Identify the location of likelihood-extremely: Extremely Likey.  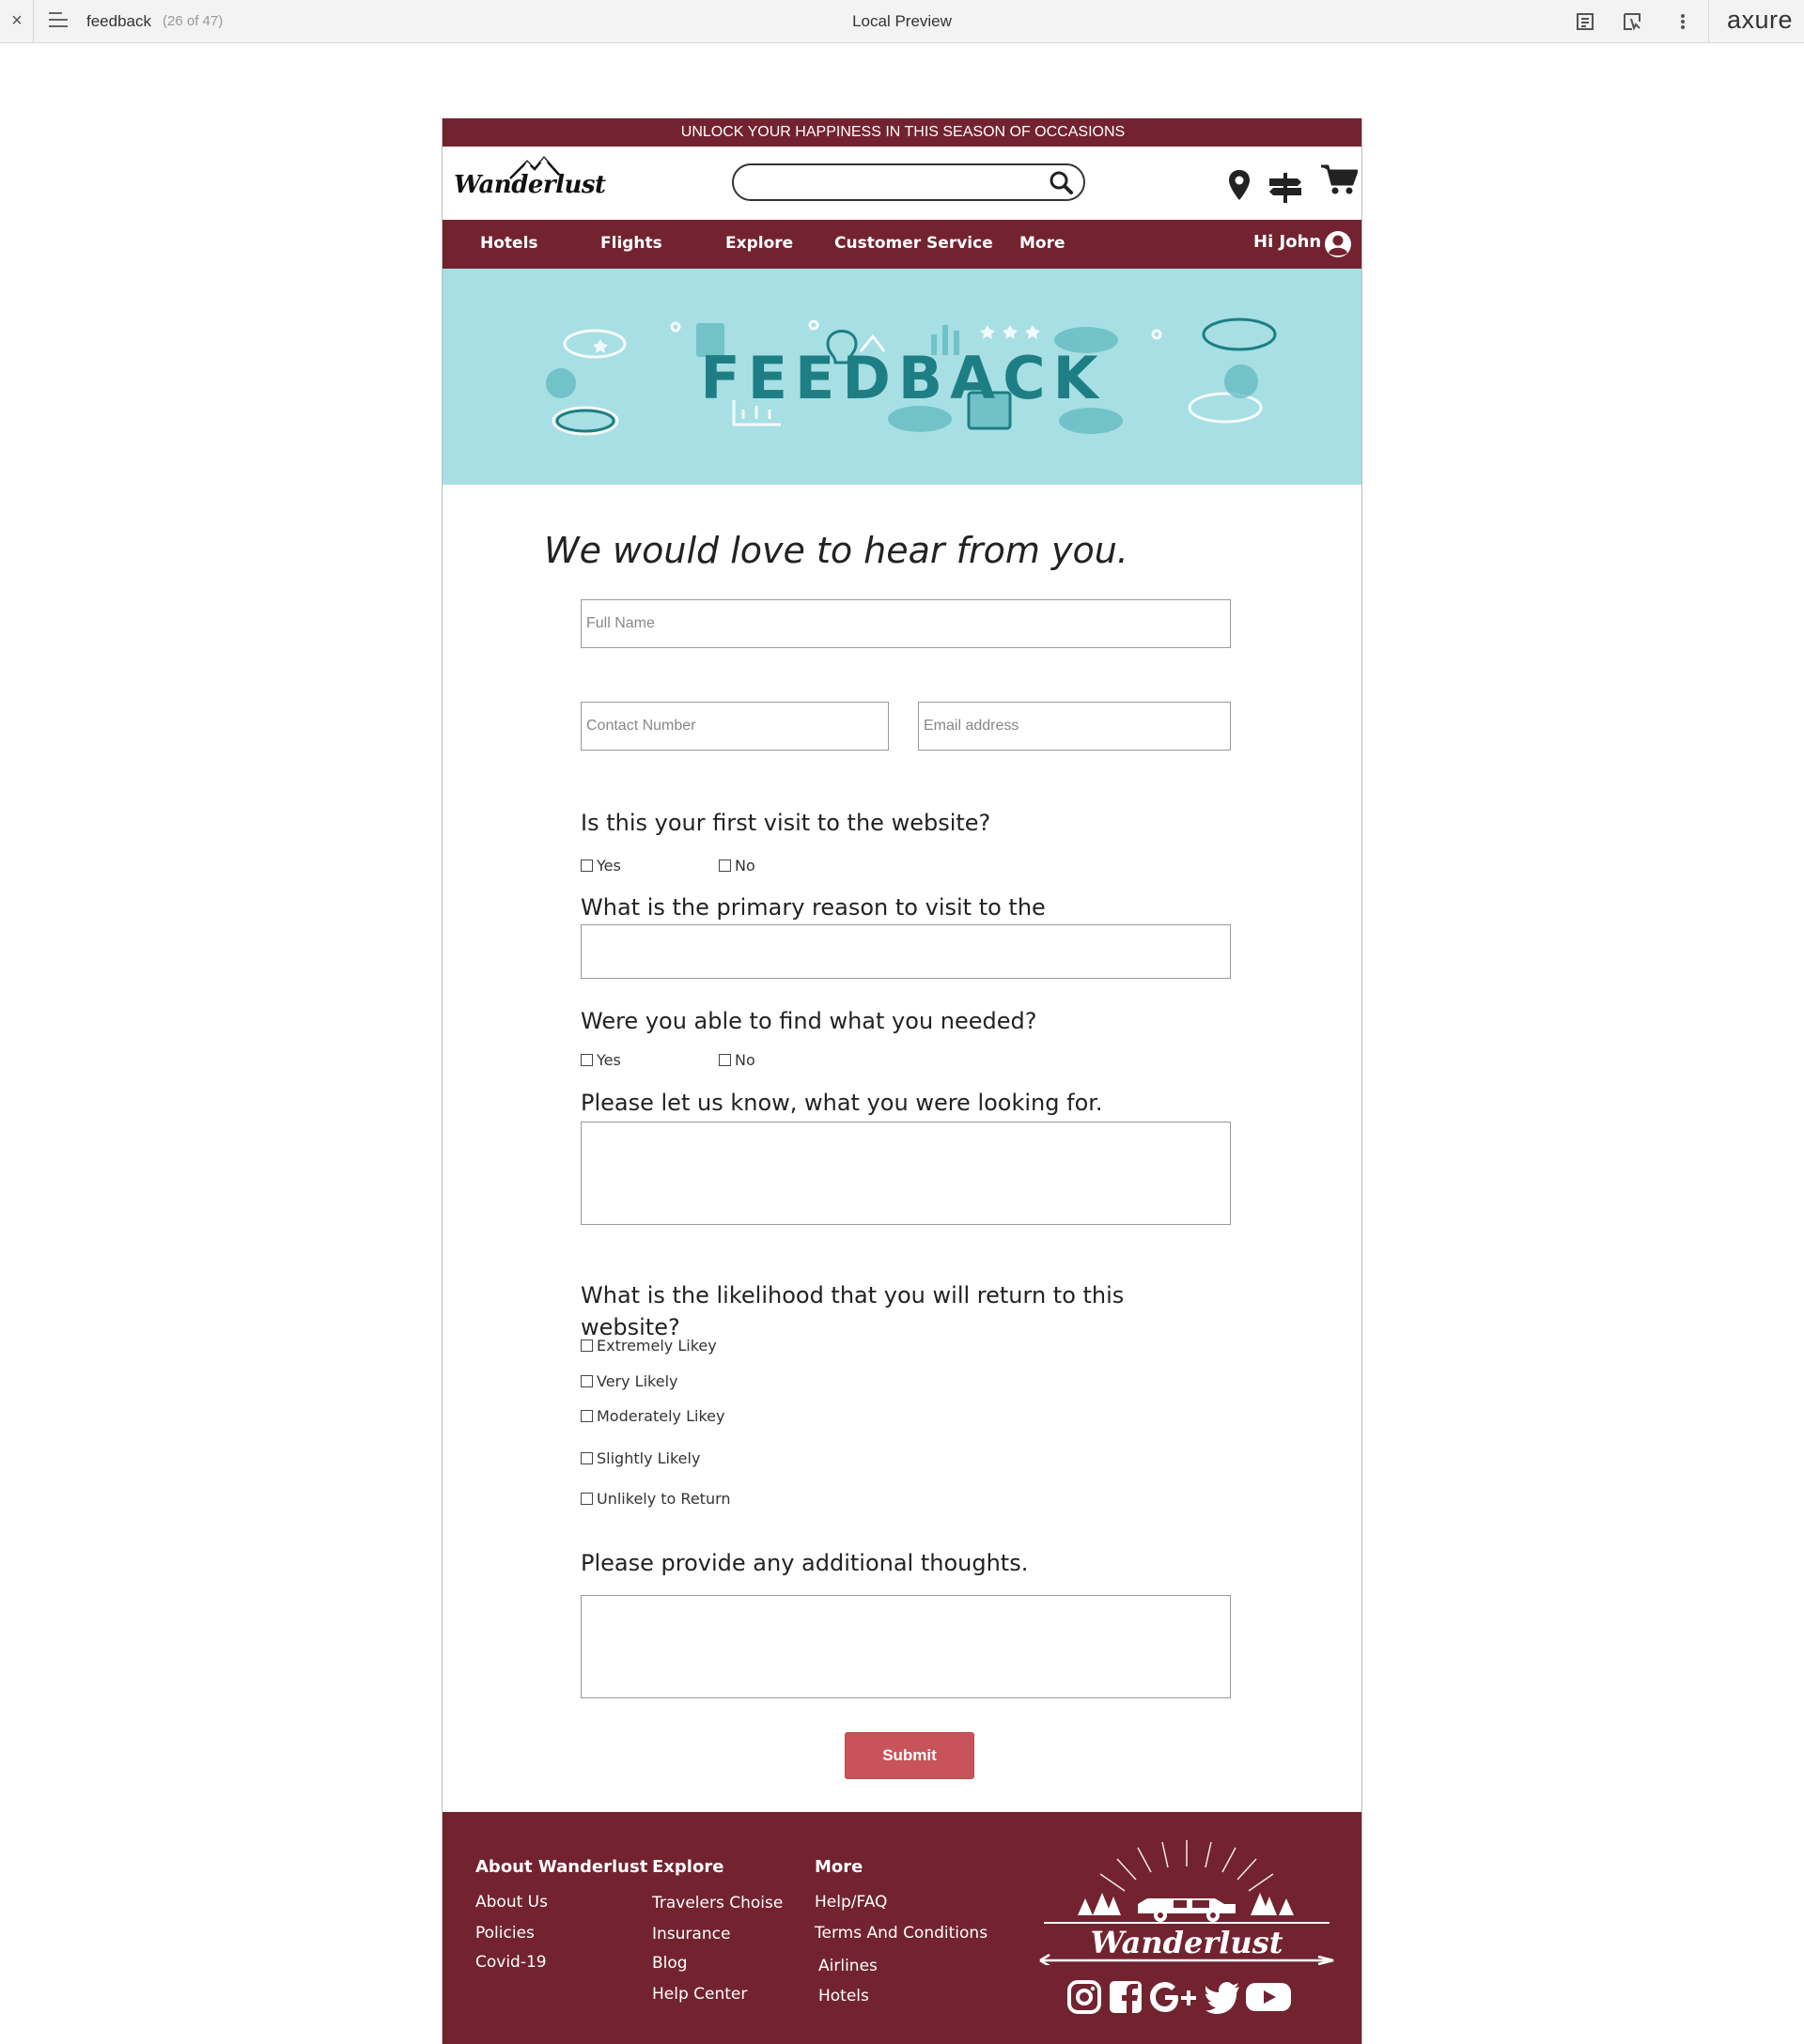
(649, 1346).